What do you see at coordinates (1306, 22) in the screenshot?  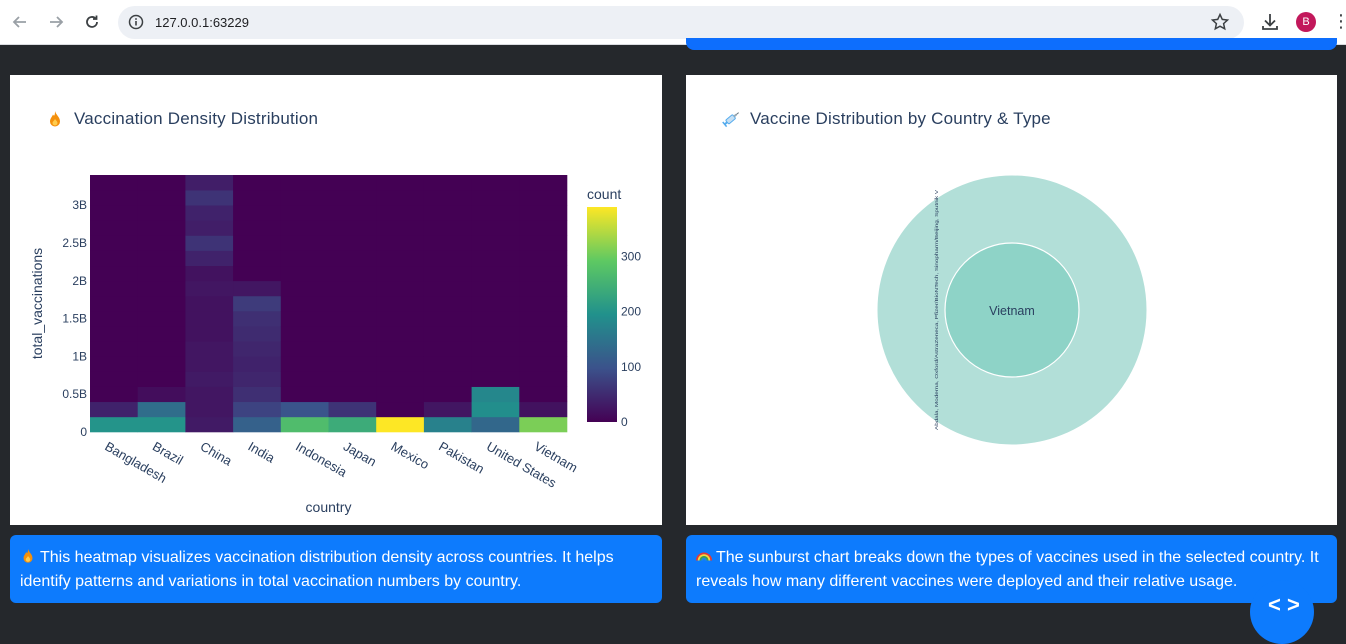 I see `profile-avatar: B` at bounding box center [1306, 22].